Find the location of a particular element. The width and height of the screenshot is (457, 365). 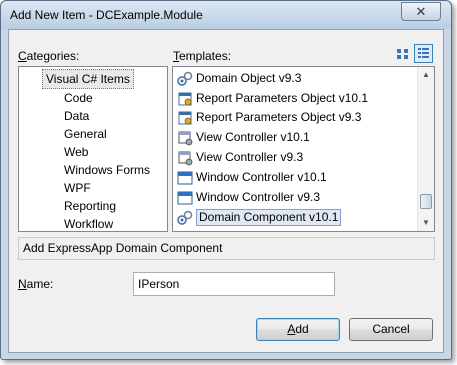

domain-component-icon is located at coordinates (185, 217).